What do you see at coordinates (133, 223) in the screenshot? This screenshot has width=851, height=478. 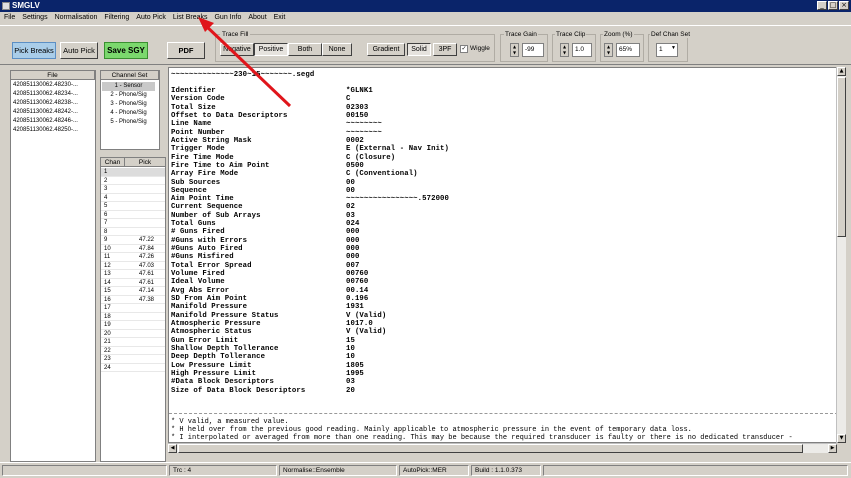 I see `pick-table-row: 7` at bounding box center [133, 223].